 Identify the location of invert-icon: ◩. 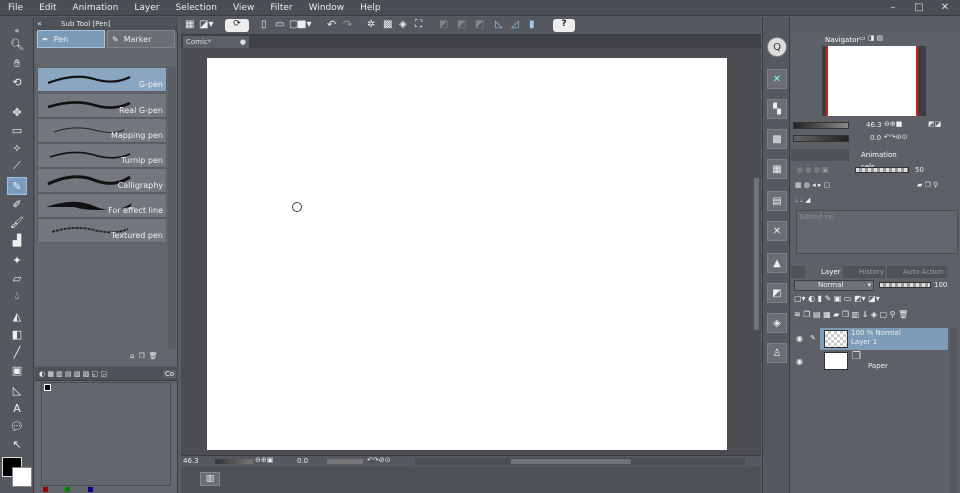
(479, 24).